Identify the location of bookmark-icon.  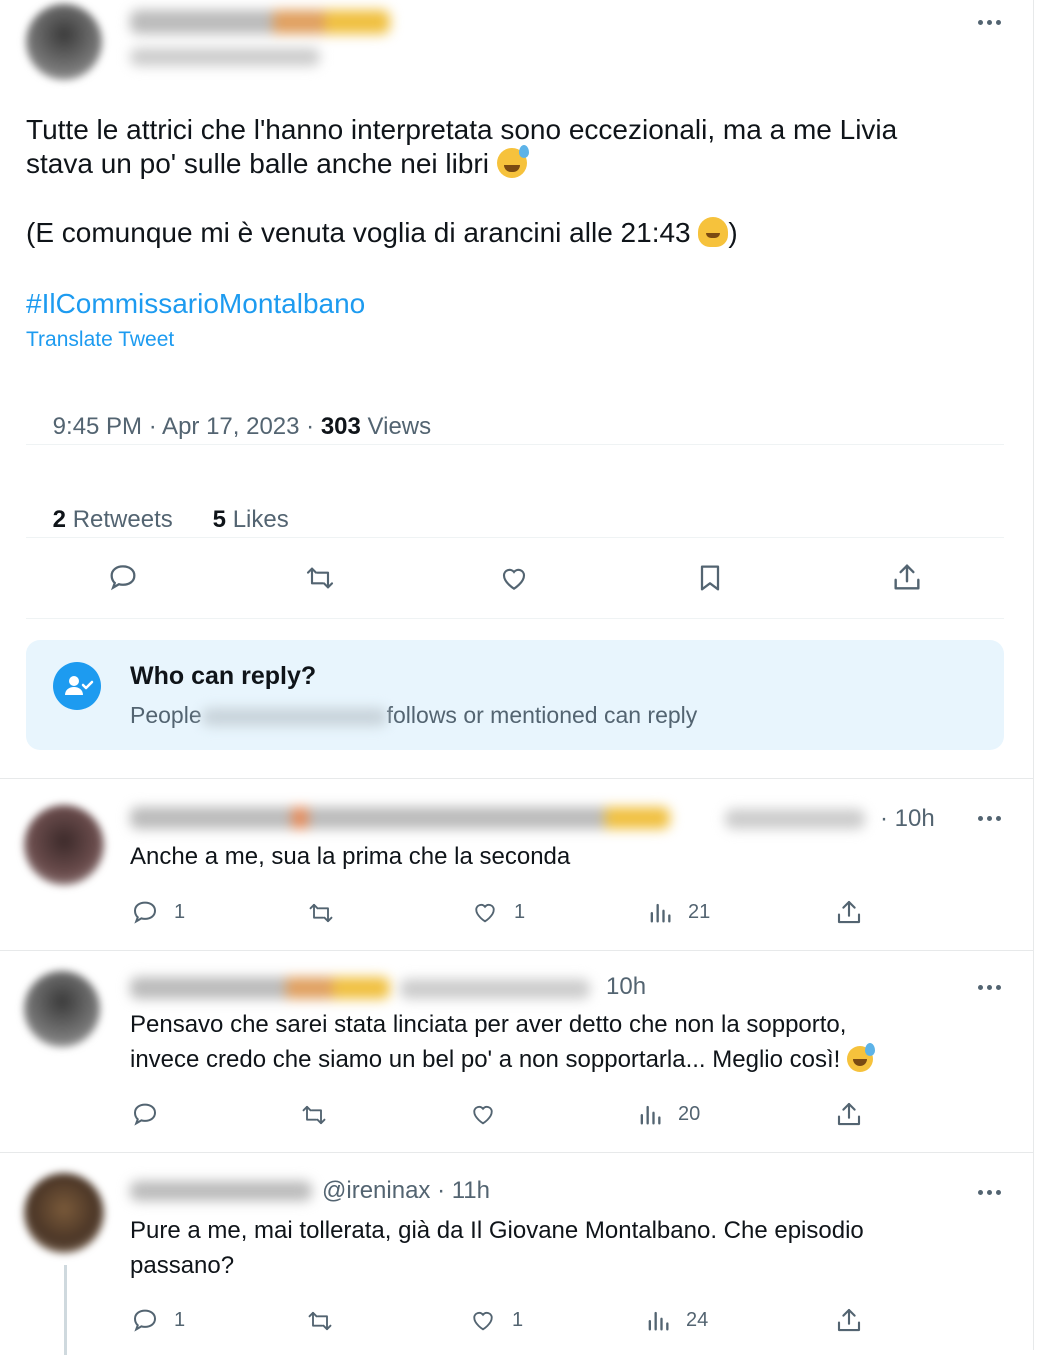
(710, 578).